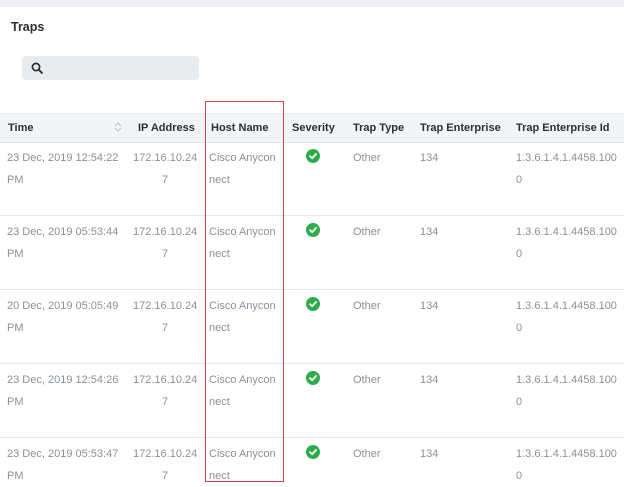  Describe the element at coordinates (166, 128) in the screenshot. I see `column-header-ip-address: IP Address` at that location.